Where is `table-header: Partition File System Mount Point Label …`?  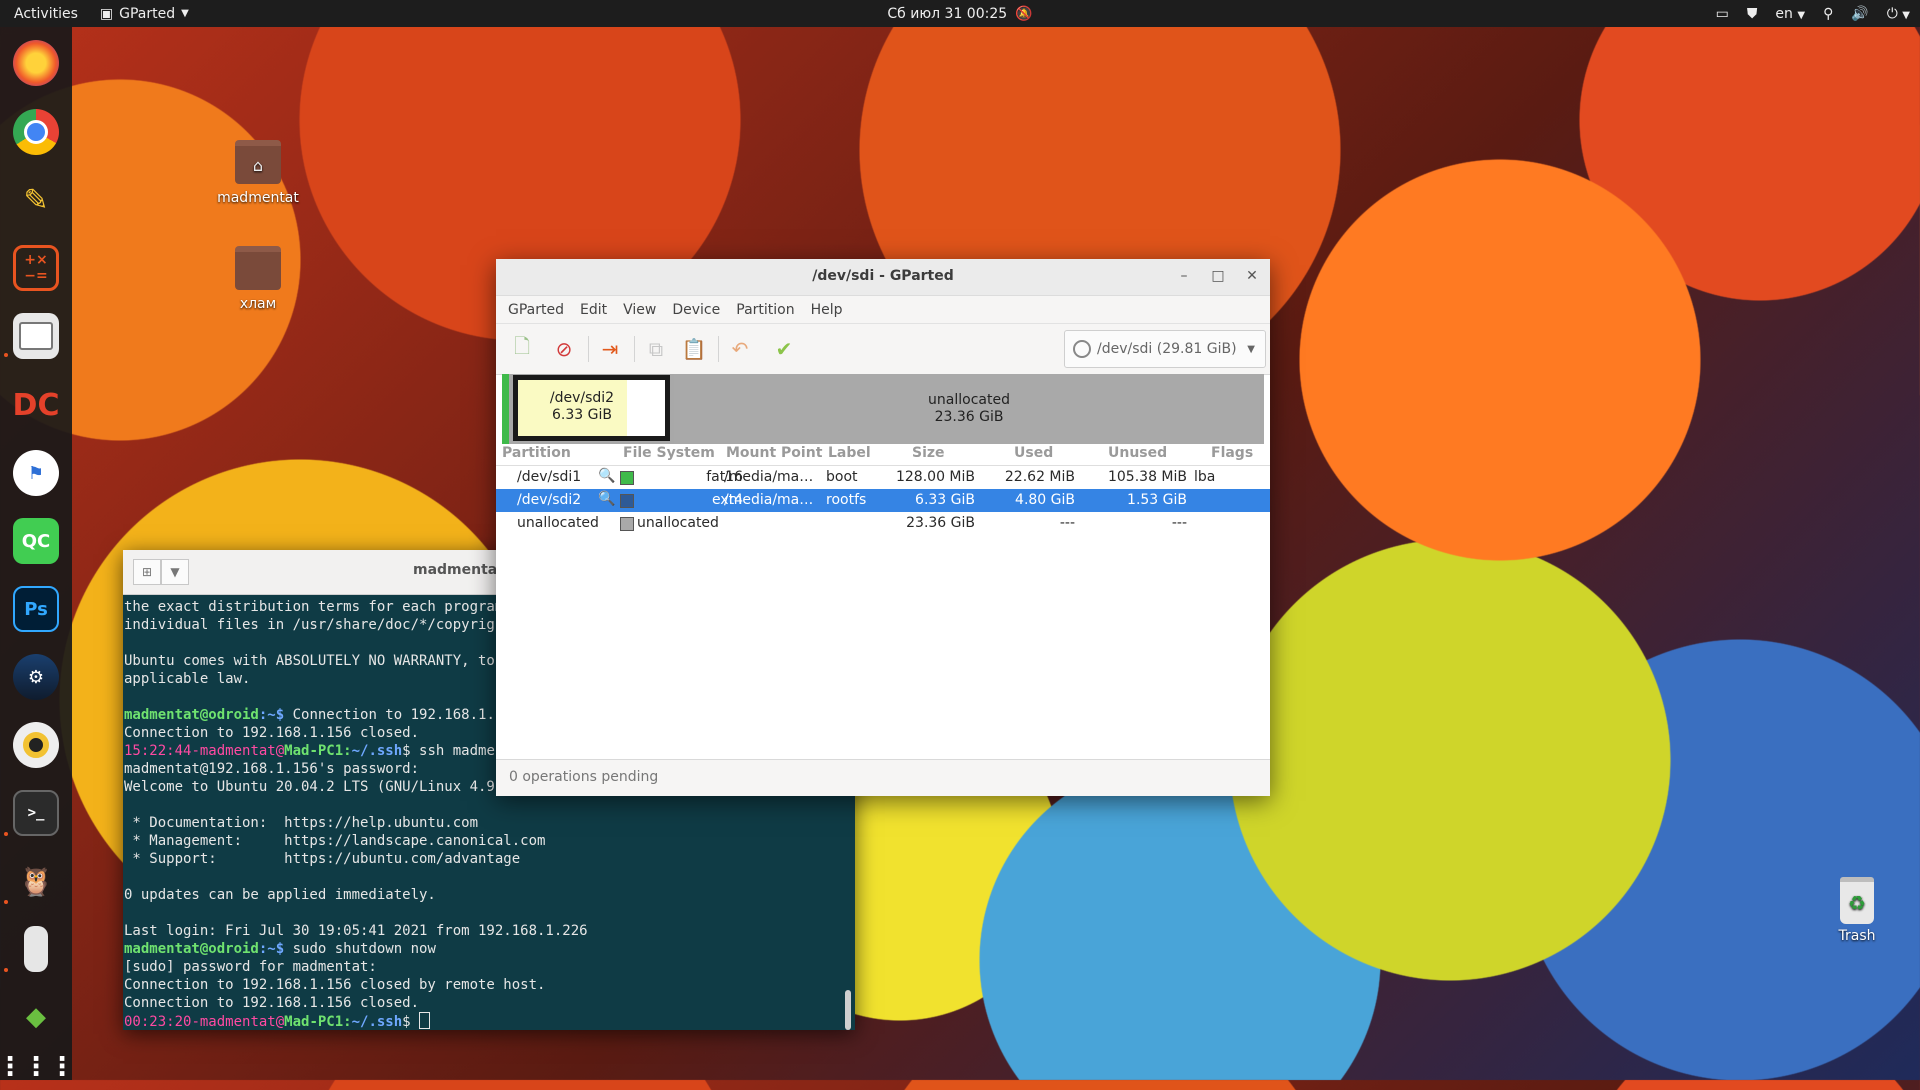 table-header: Partition File System Mount Point Label … is located at coordinates (883, 454).